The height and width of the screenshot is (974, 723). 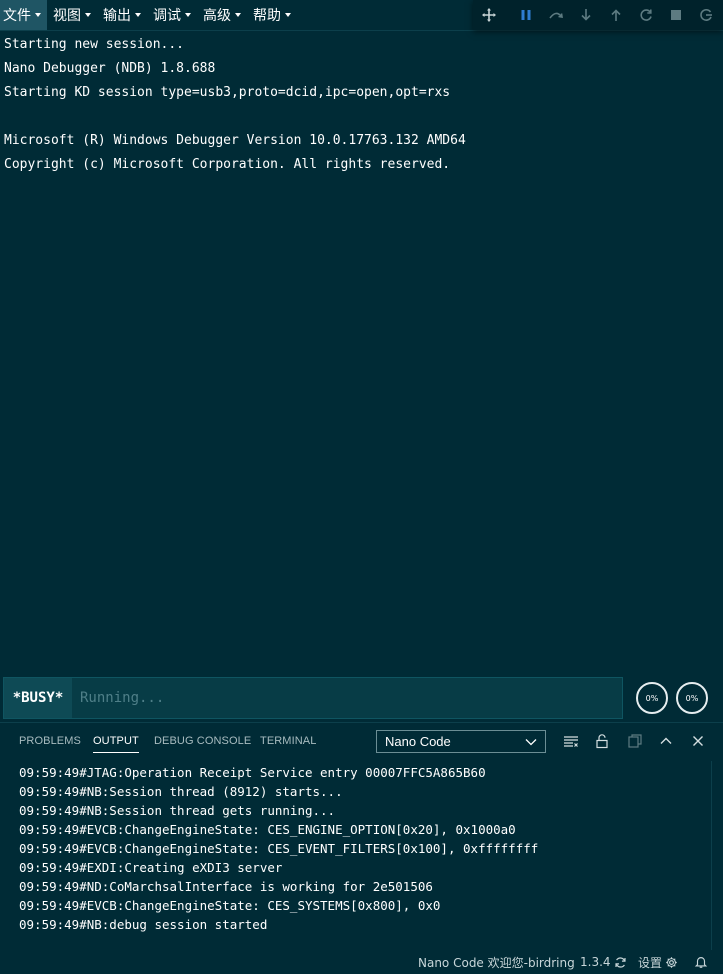 I want to click on gear-icon, so click(x=671, y=962).